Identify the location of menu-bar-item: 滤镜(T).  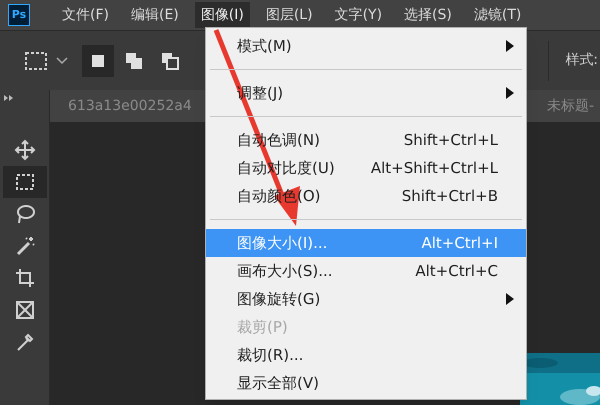
(498, 15).